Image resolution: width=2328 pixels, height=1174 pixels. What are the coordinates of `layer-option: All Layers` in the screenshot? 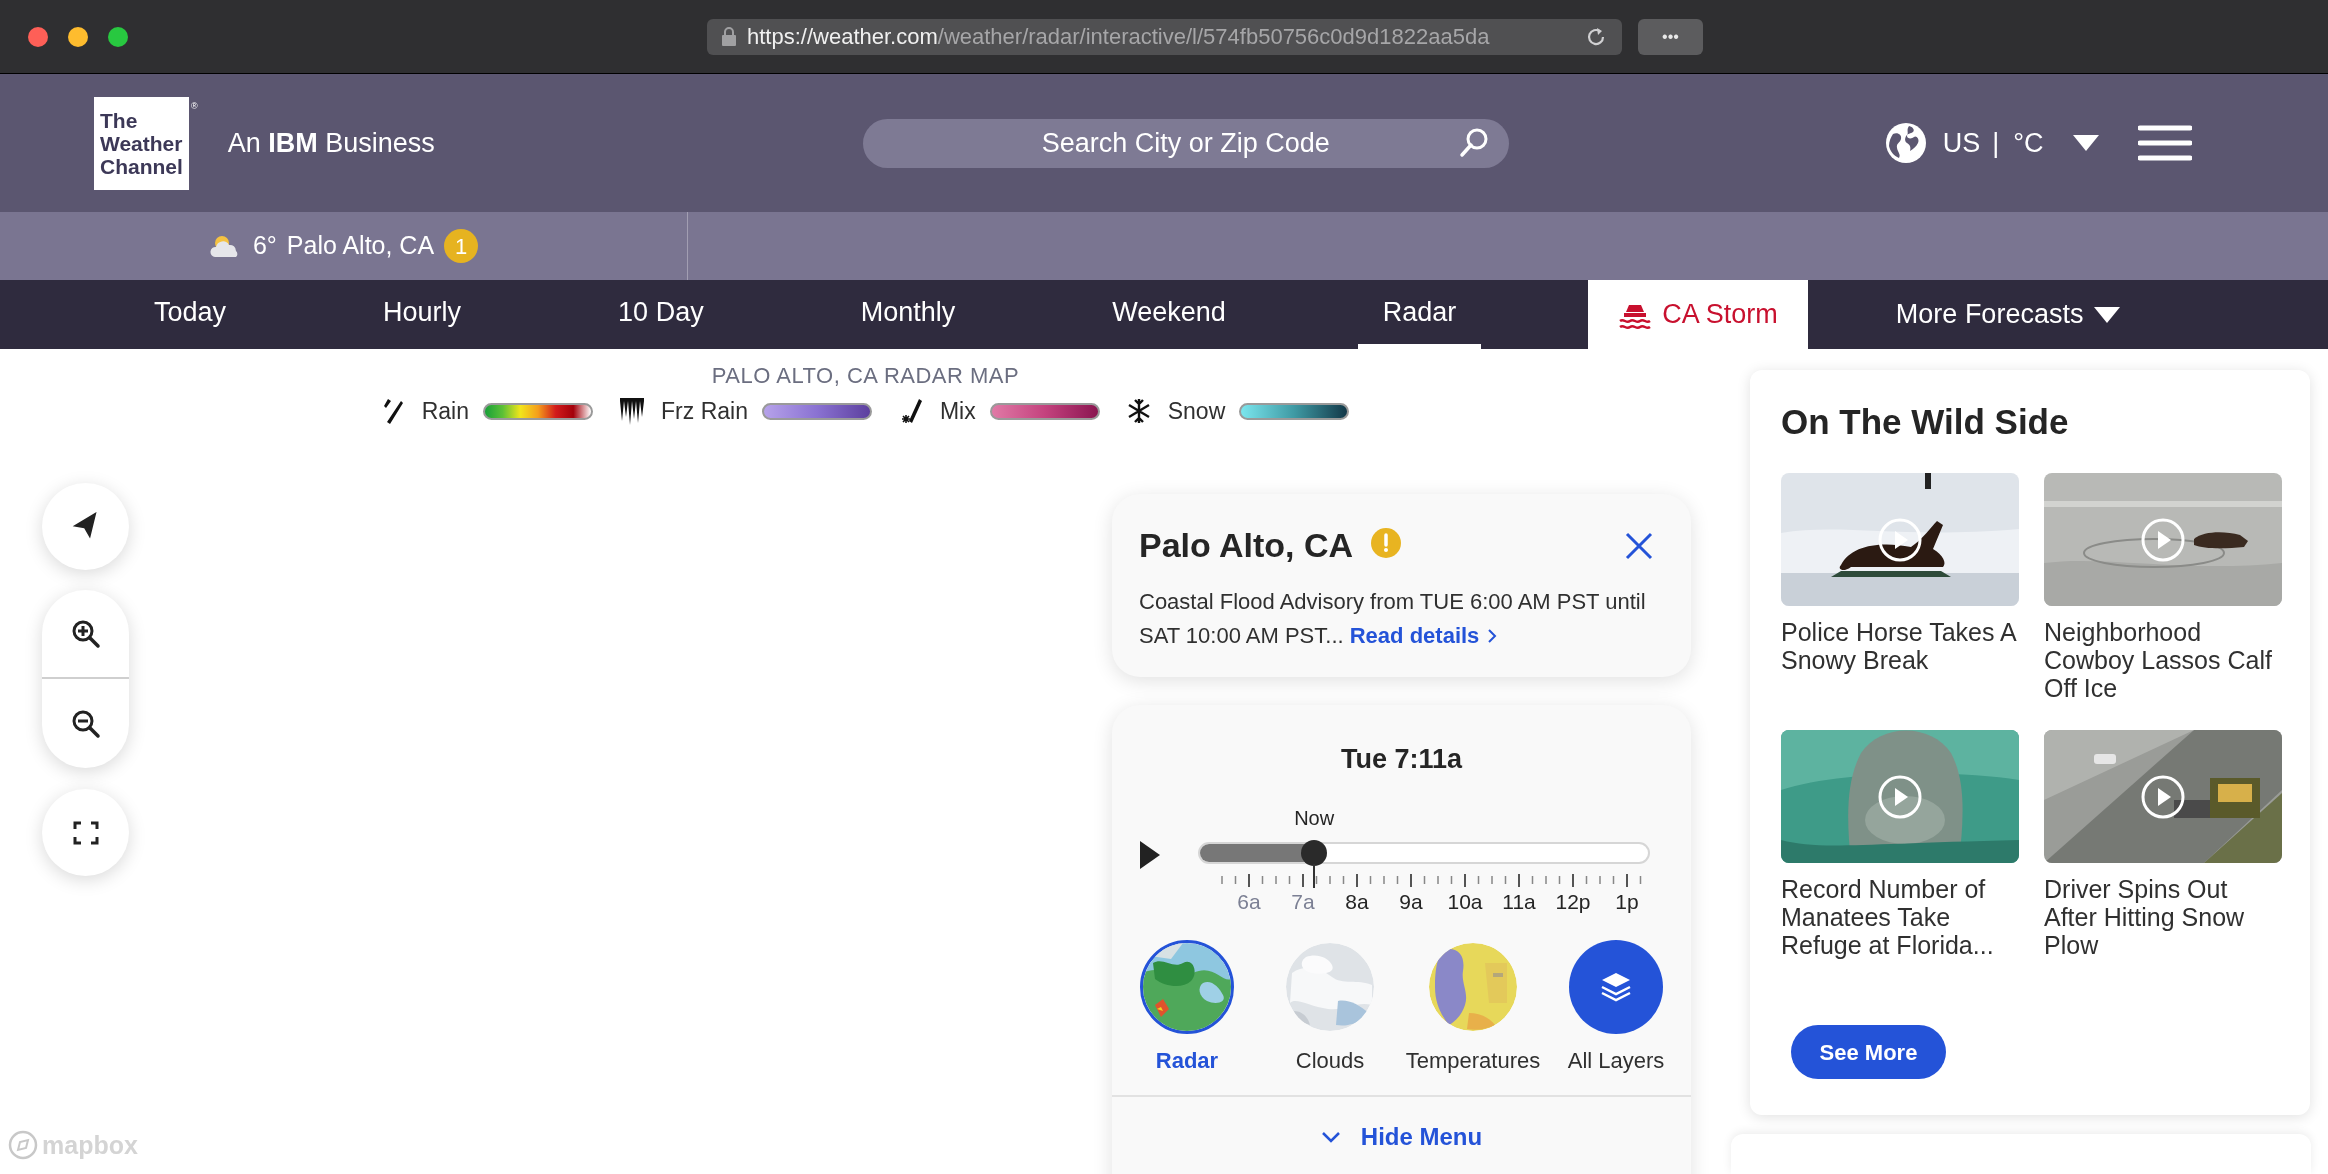 It's located at (1616, 1008).